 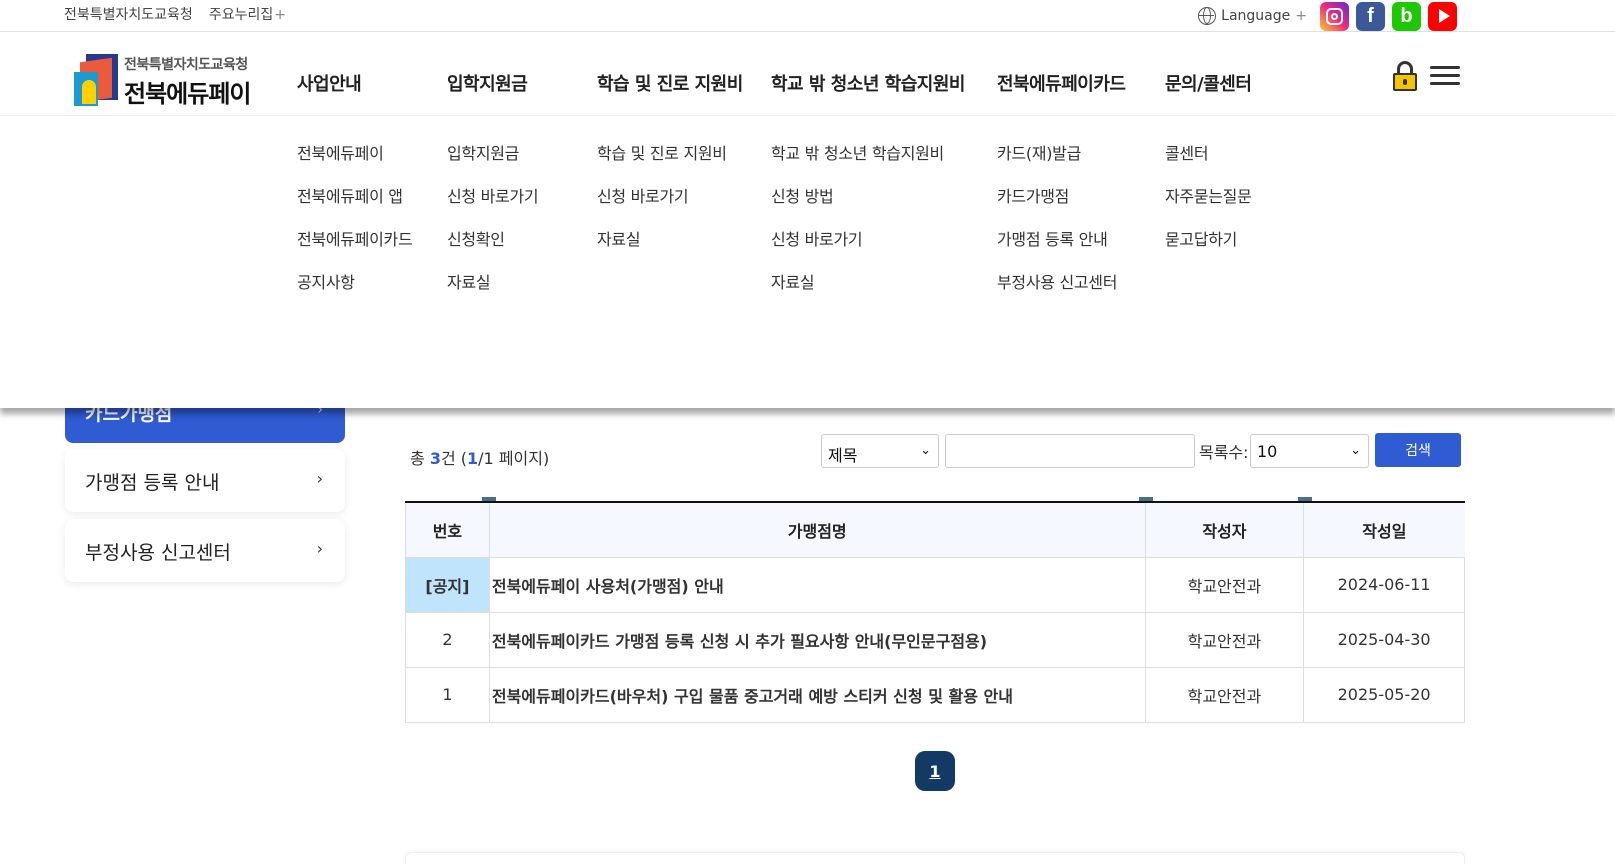 What do you see at coordinates (1405, 76) in the screenshot?
I see `lock-icon` at bounding box center [1405, 76].